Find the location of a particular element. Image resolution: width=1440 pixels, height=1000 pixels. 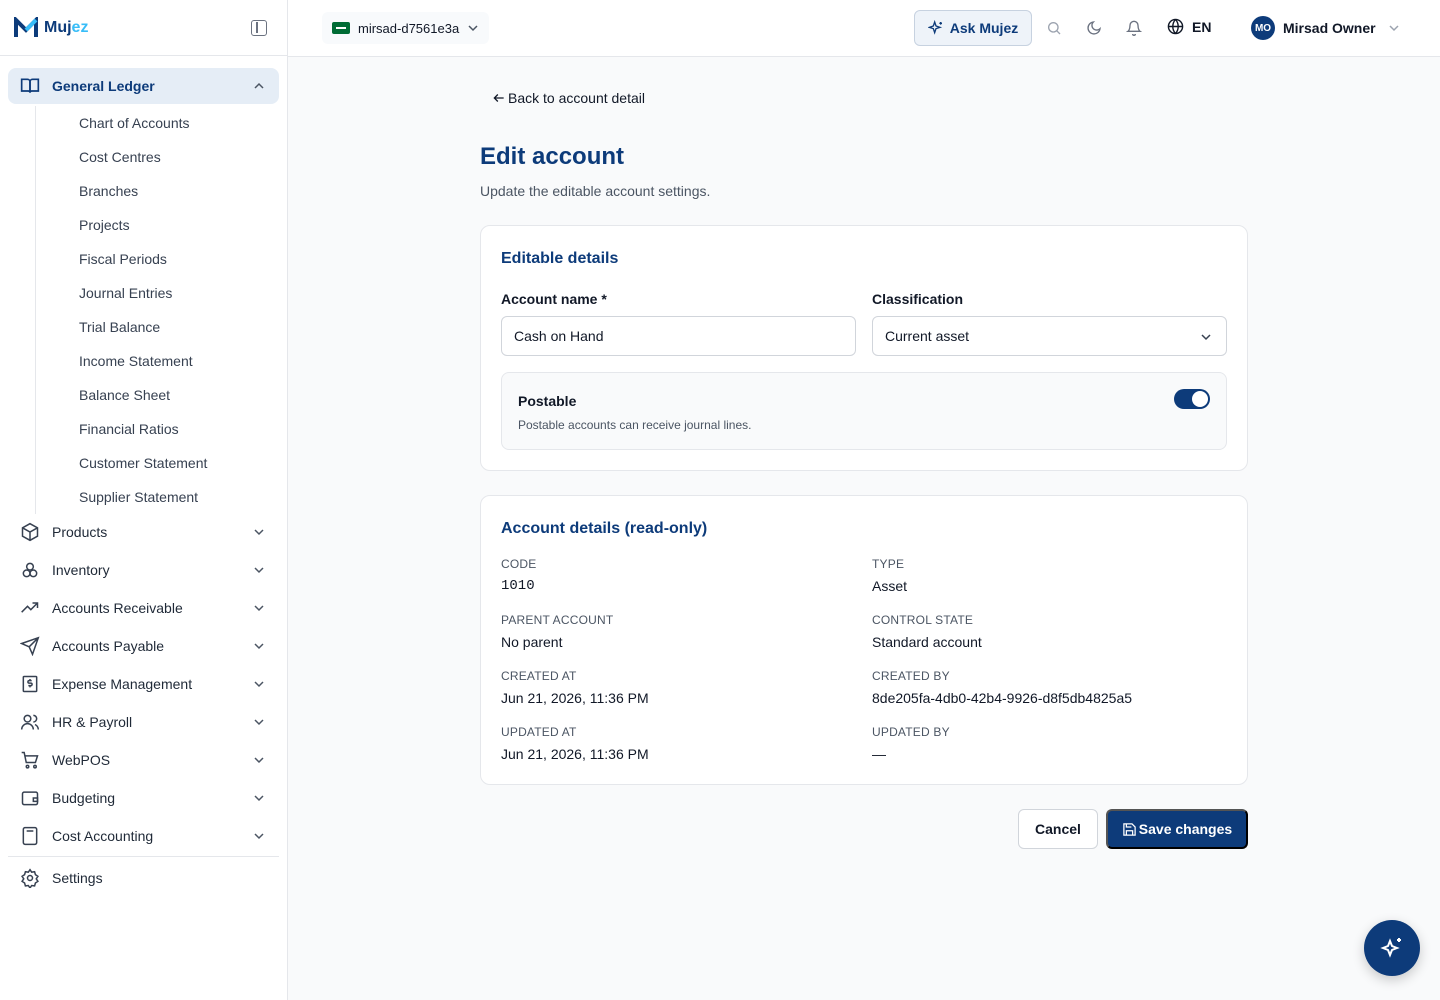

code-value: 1010 is located at coordinates (518, 586).